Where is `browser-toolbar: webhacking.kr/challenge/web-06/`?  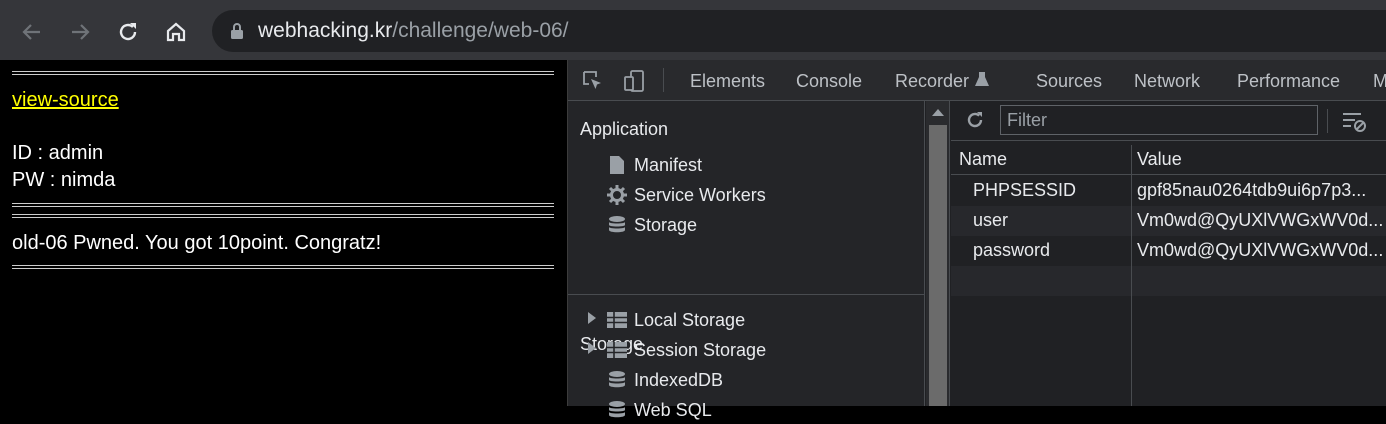
browser-toolbar: webhacking.kr/challenge/web-06/ is located at coordinates (693, 30).